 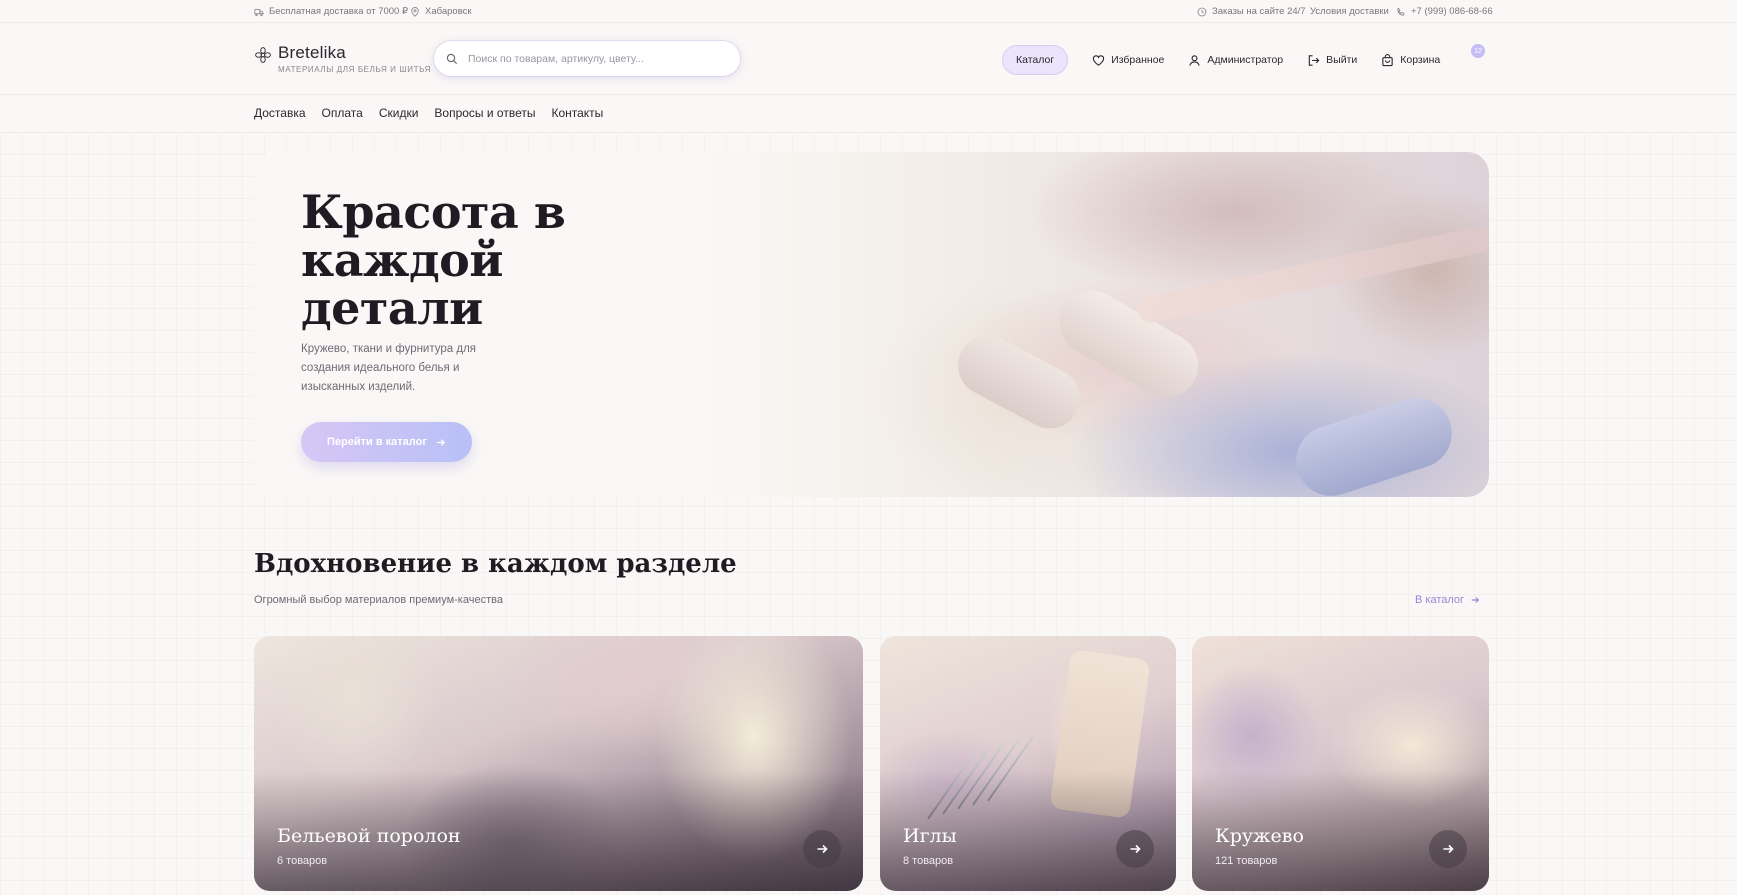 I want to click on free-delivery-text: Бесплатная доставка от 7000 ₽, so click(x=339, y=11).